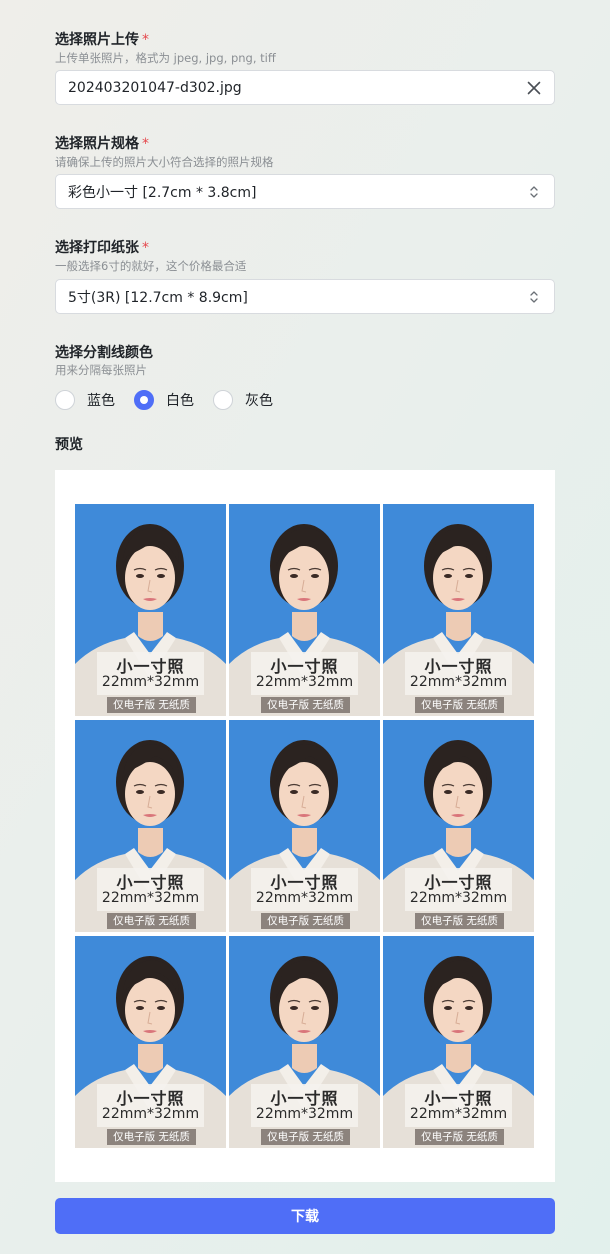 The width and height of the screenshot is (610, 1254). Describe the element at coordinates (155, 87) in the screenshot. I see `upload-file-name: 202403201047-d302.jpg` at that location.